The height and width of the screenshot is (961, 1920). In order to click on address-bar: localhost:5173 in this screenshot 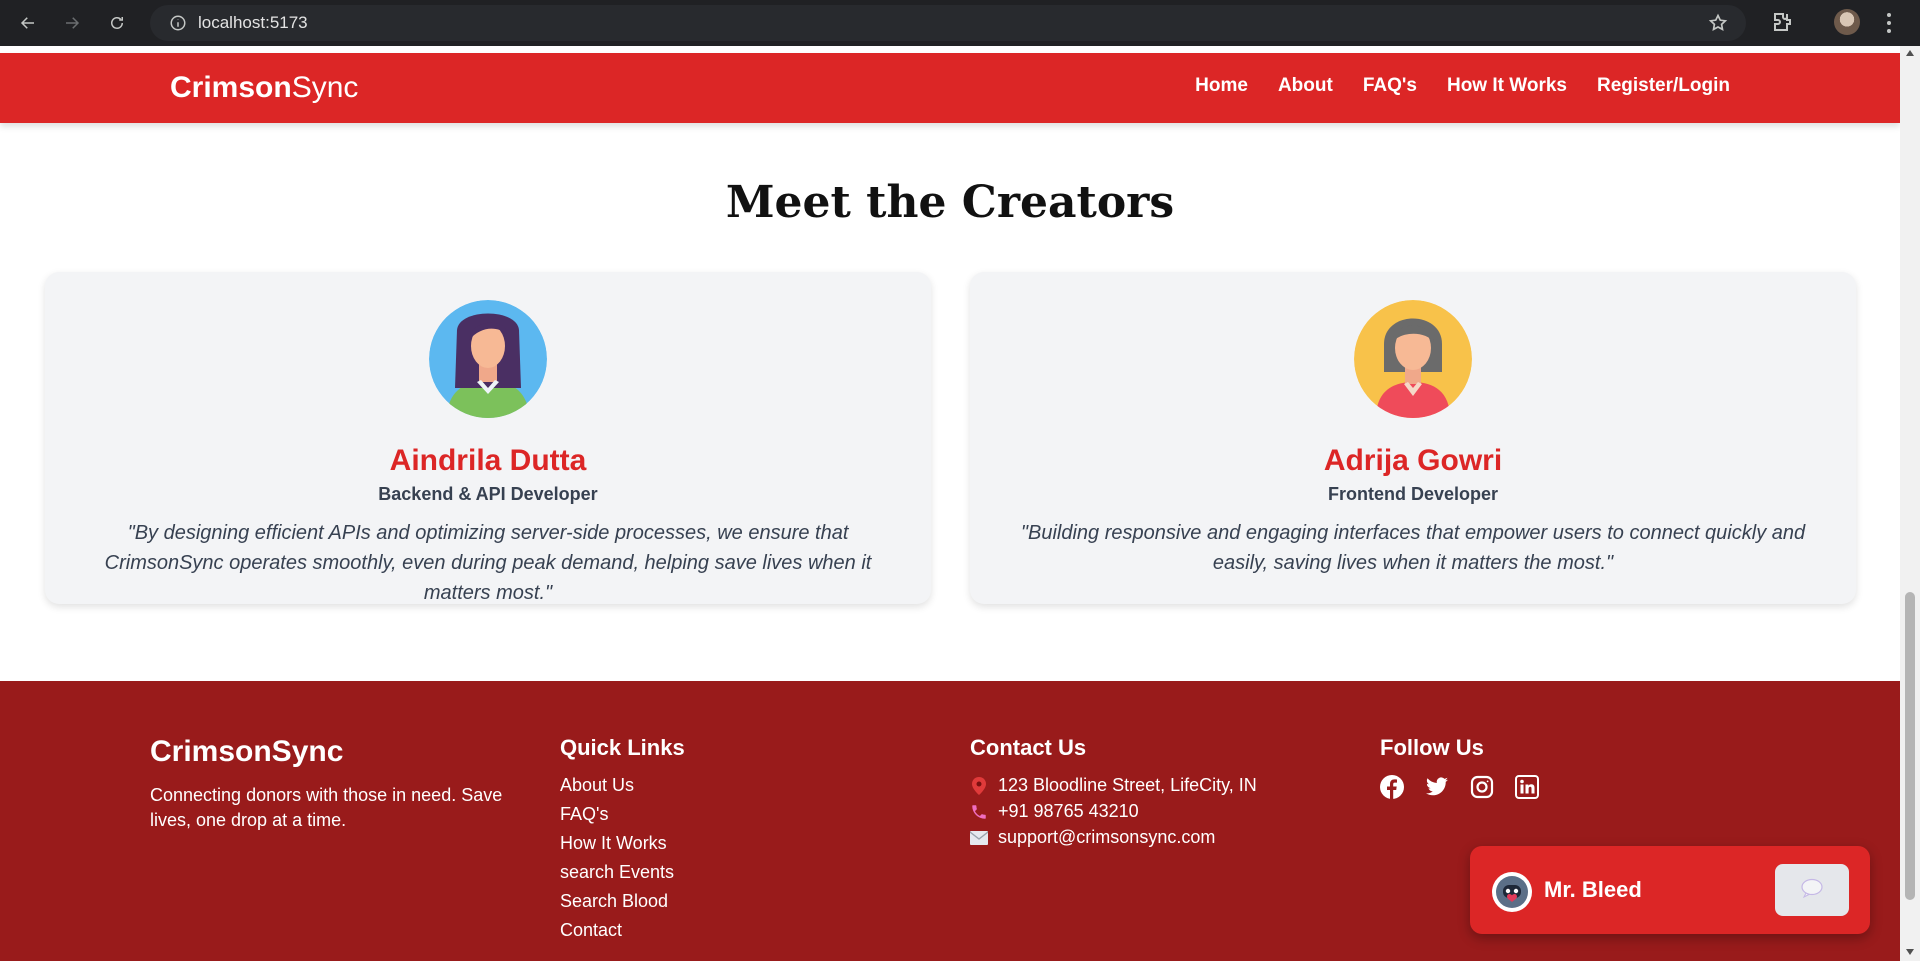, I will do `click(948, 23)`.